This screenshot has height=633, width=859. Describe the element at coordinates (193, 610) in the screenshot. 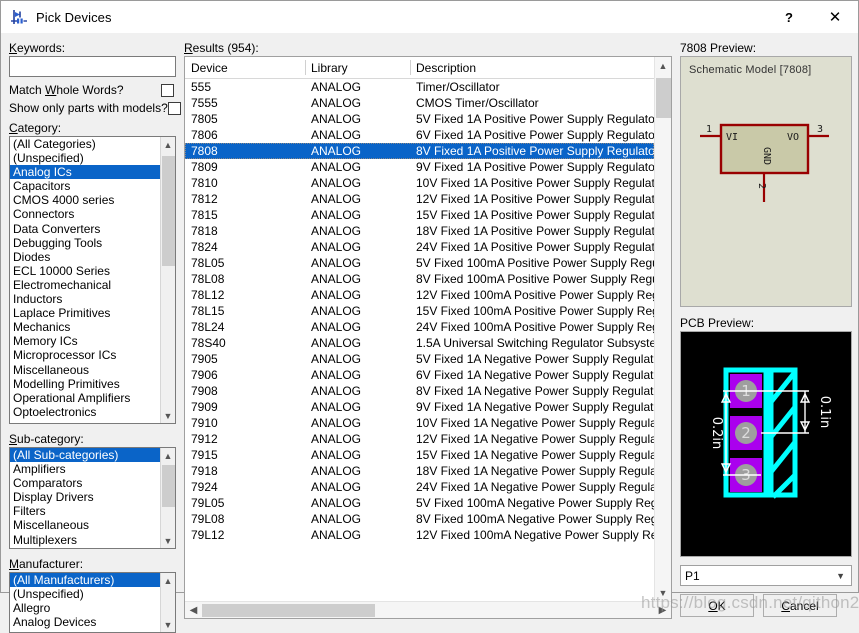

I see `chevron-left-icon: ◀` at that location.